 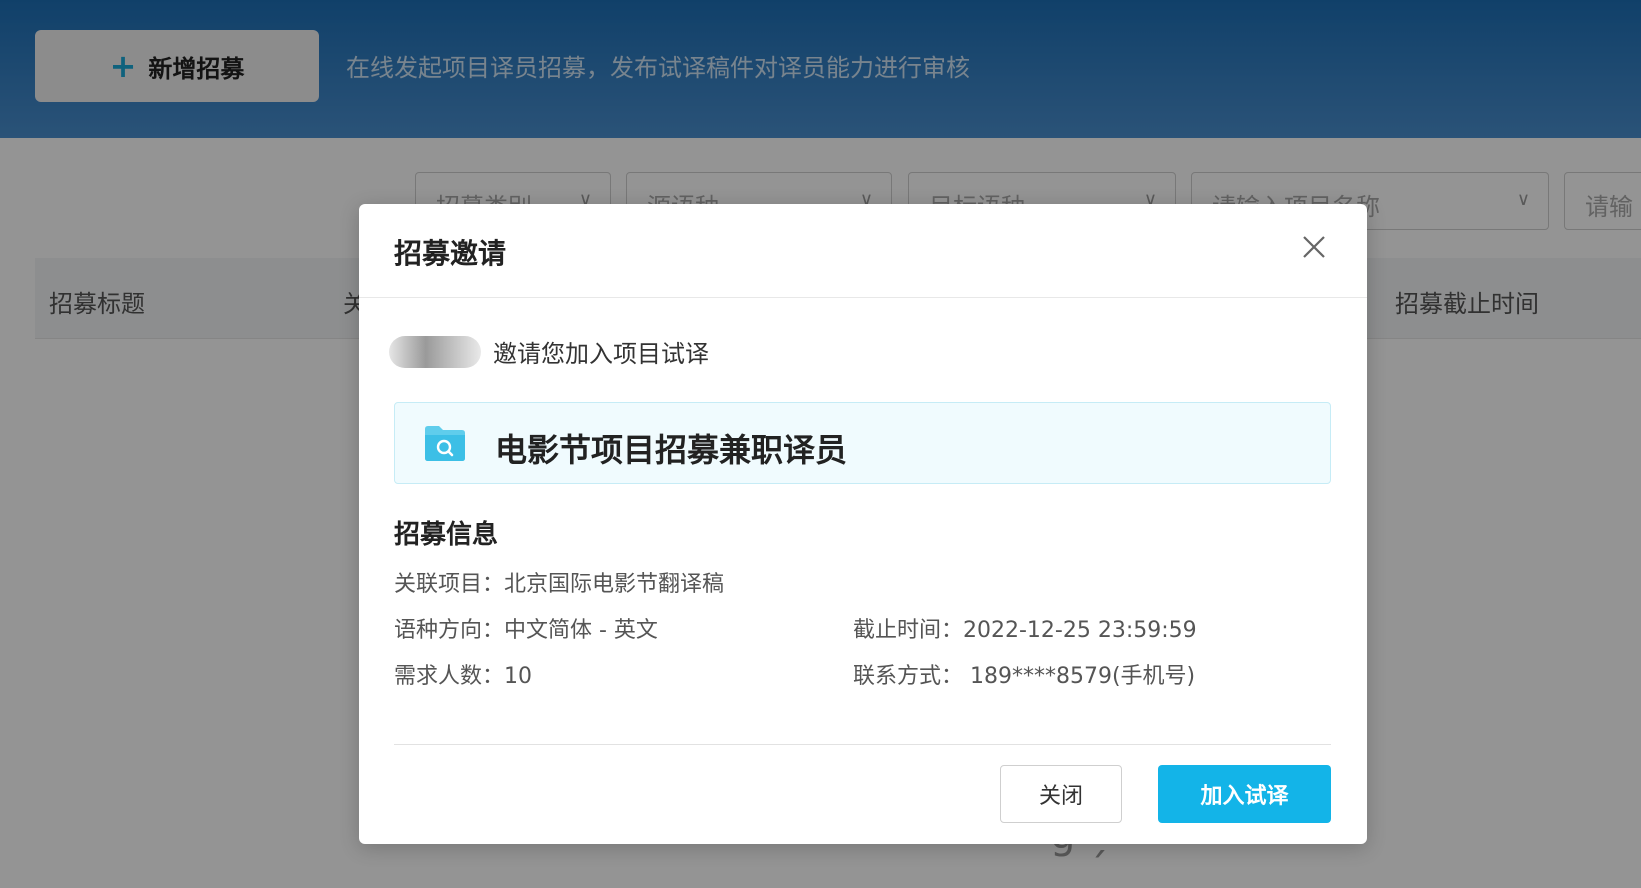 I want to click on contact: 联系方式： 189****8579(手机号), so click(x=1024, y=676).